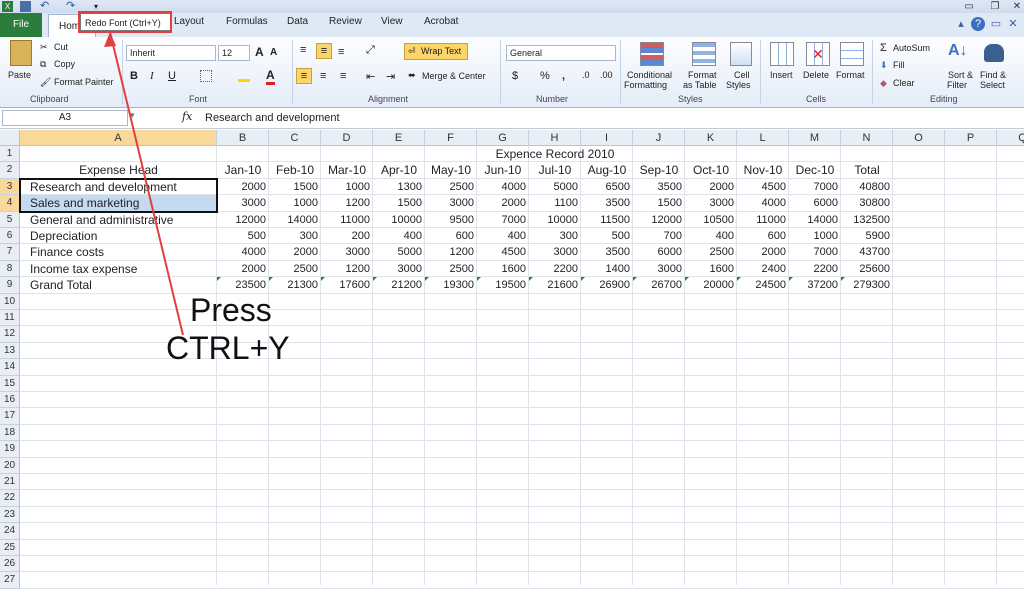 This screenshot has width=1024, height=589. Describe the element at coordinates (125, 22) in the screenshot. I see `tooltip-highlight` at that location.